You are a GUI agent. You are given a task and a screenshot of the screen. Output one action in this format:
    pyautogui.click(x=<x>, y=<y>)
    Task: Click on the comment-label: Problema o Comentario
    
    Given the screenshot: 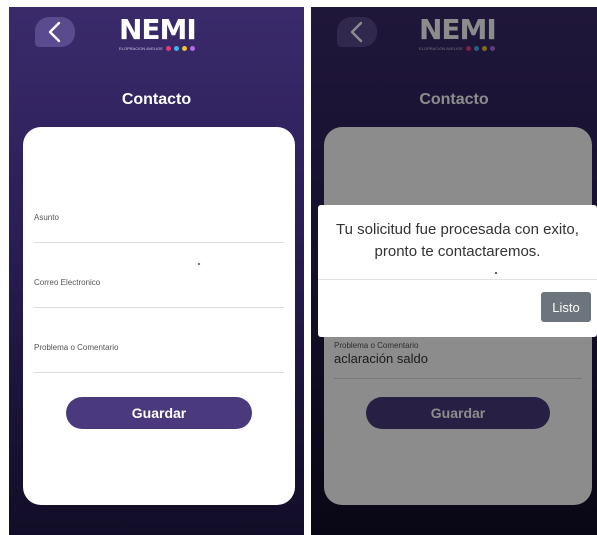 What is the action you would take?
    pyautogui.click(x=76, y=347)
    